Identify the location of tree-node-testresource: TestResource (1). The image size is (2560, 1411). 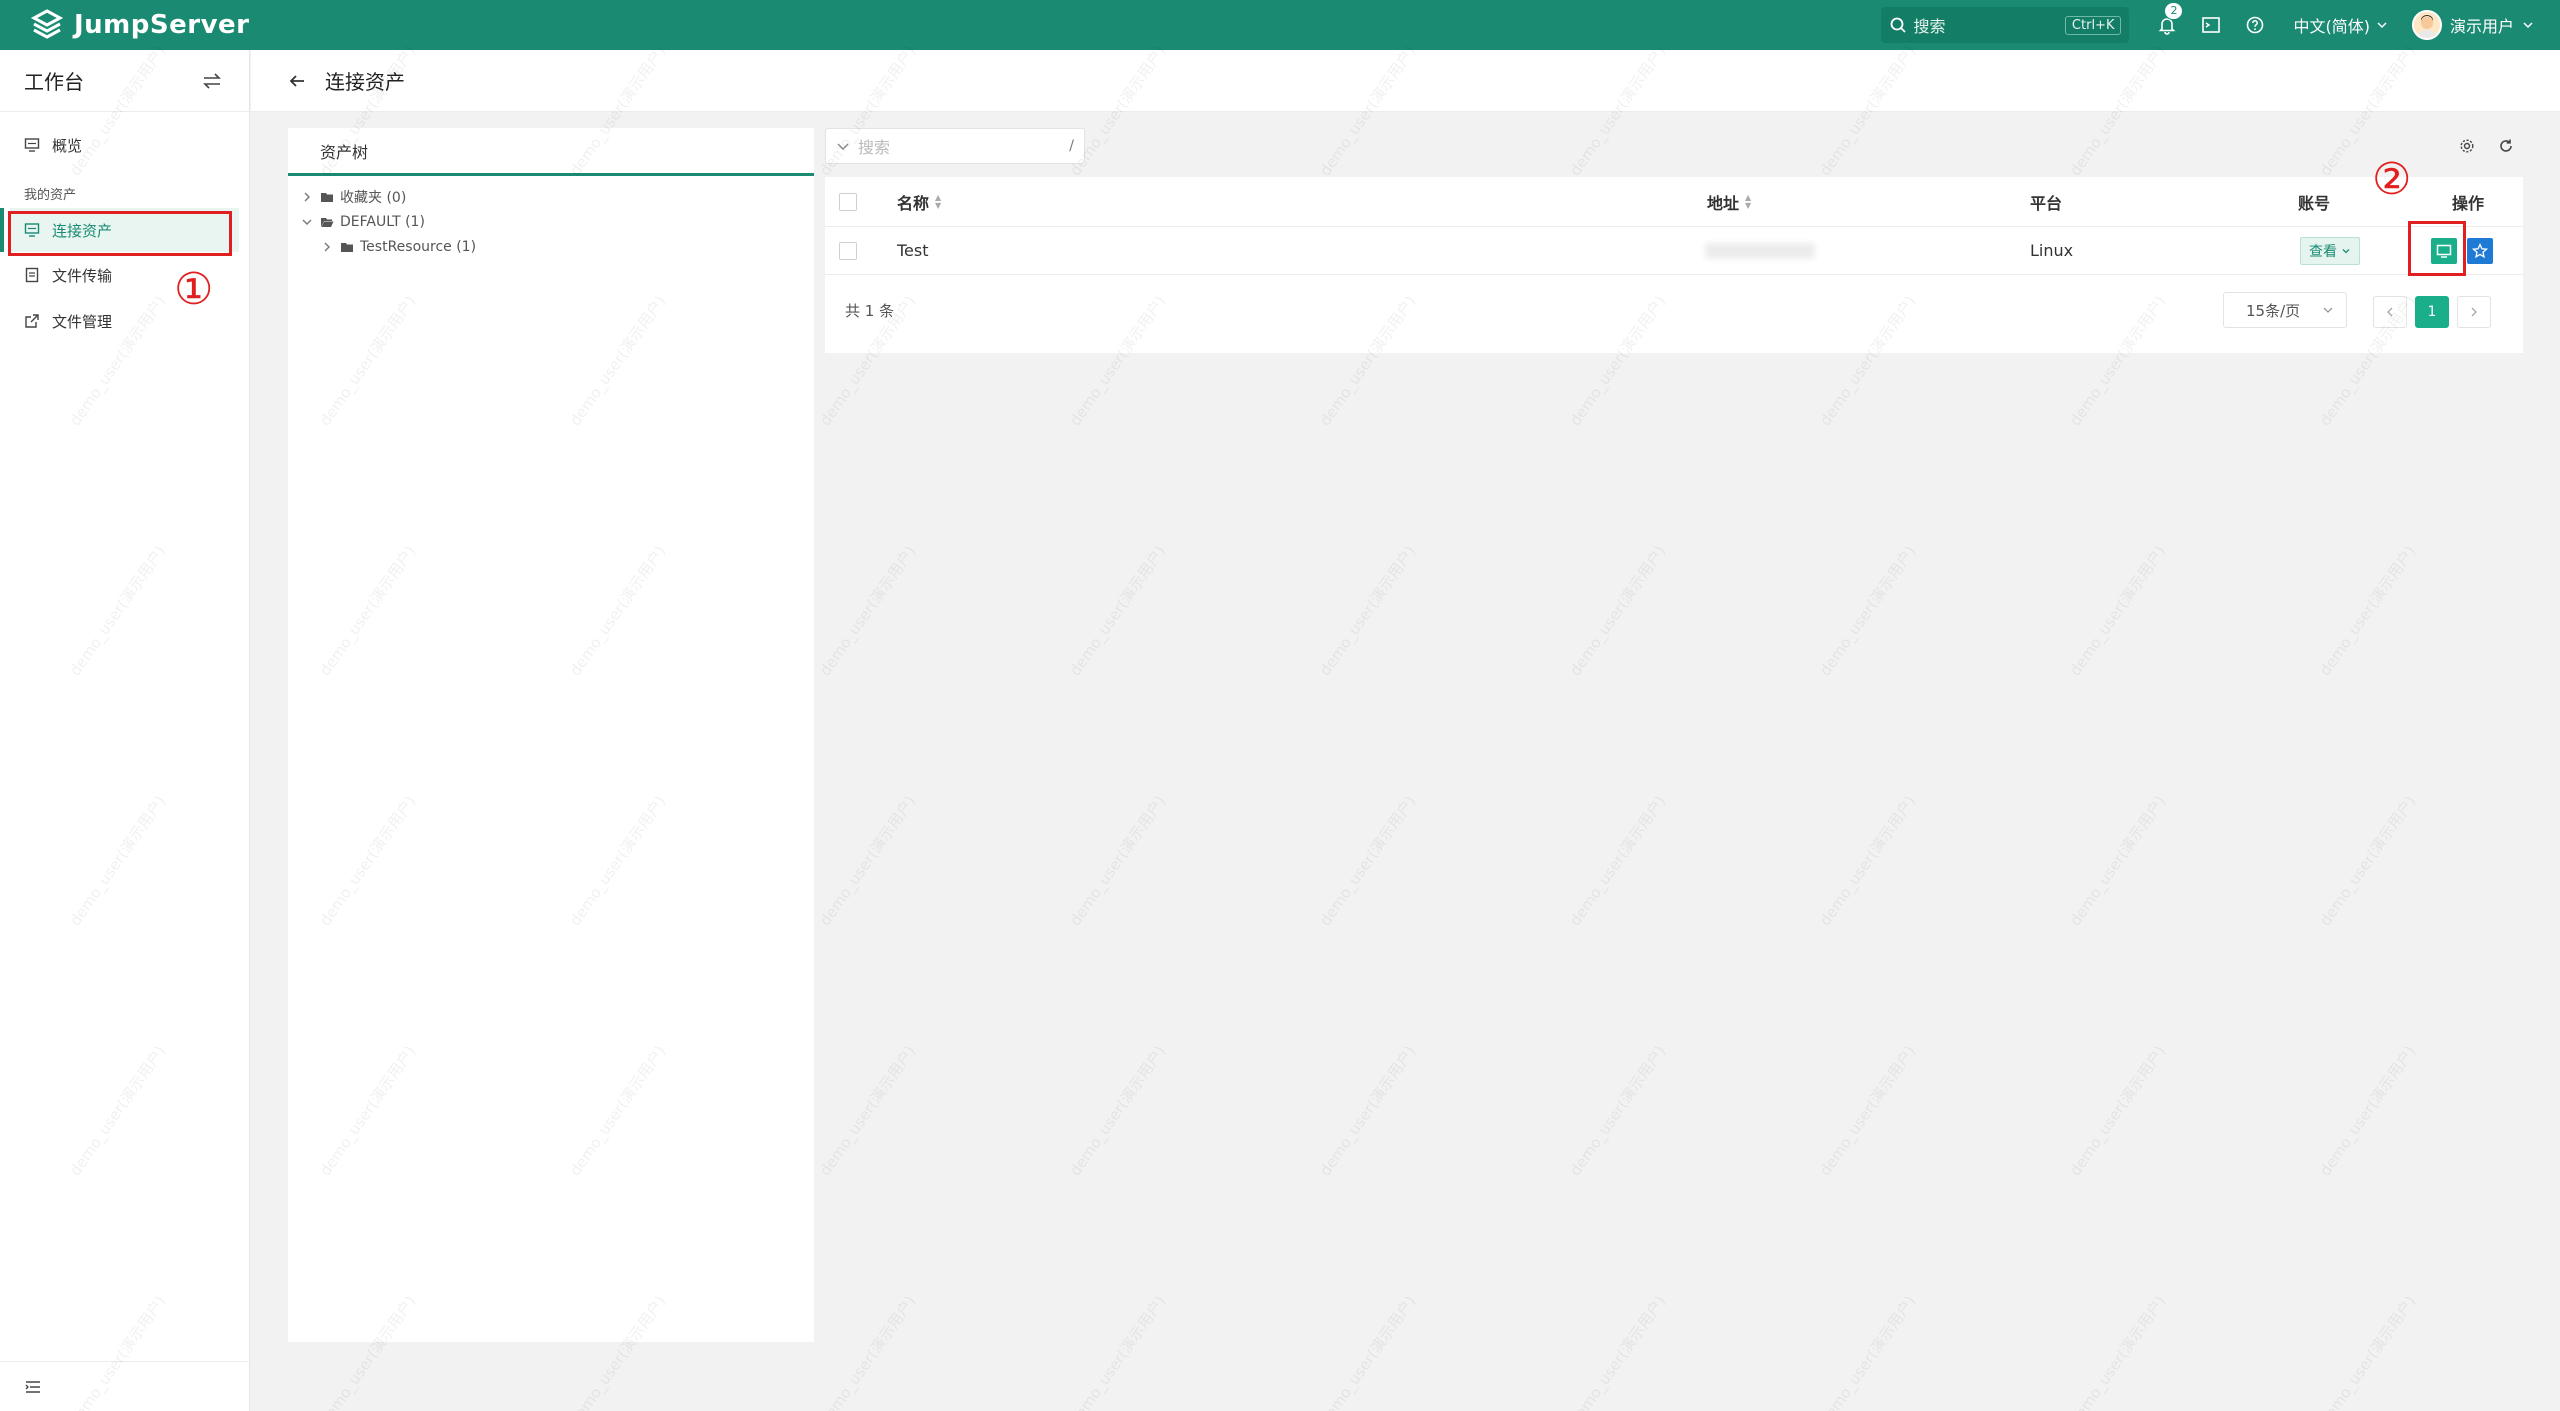
(557, 246).